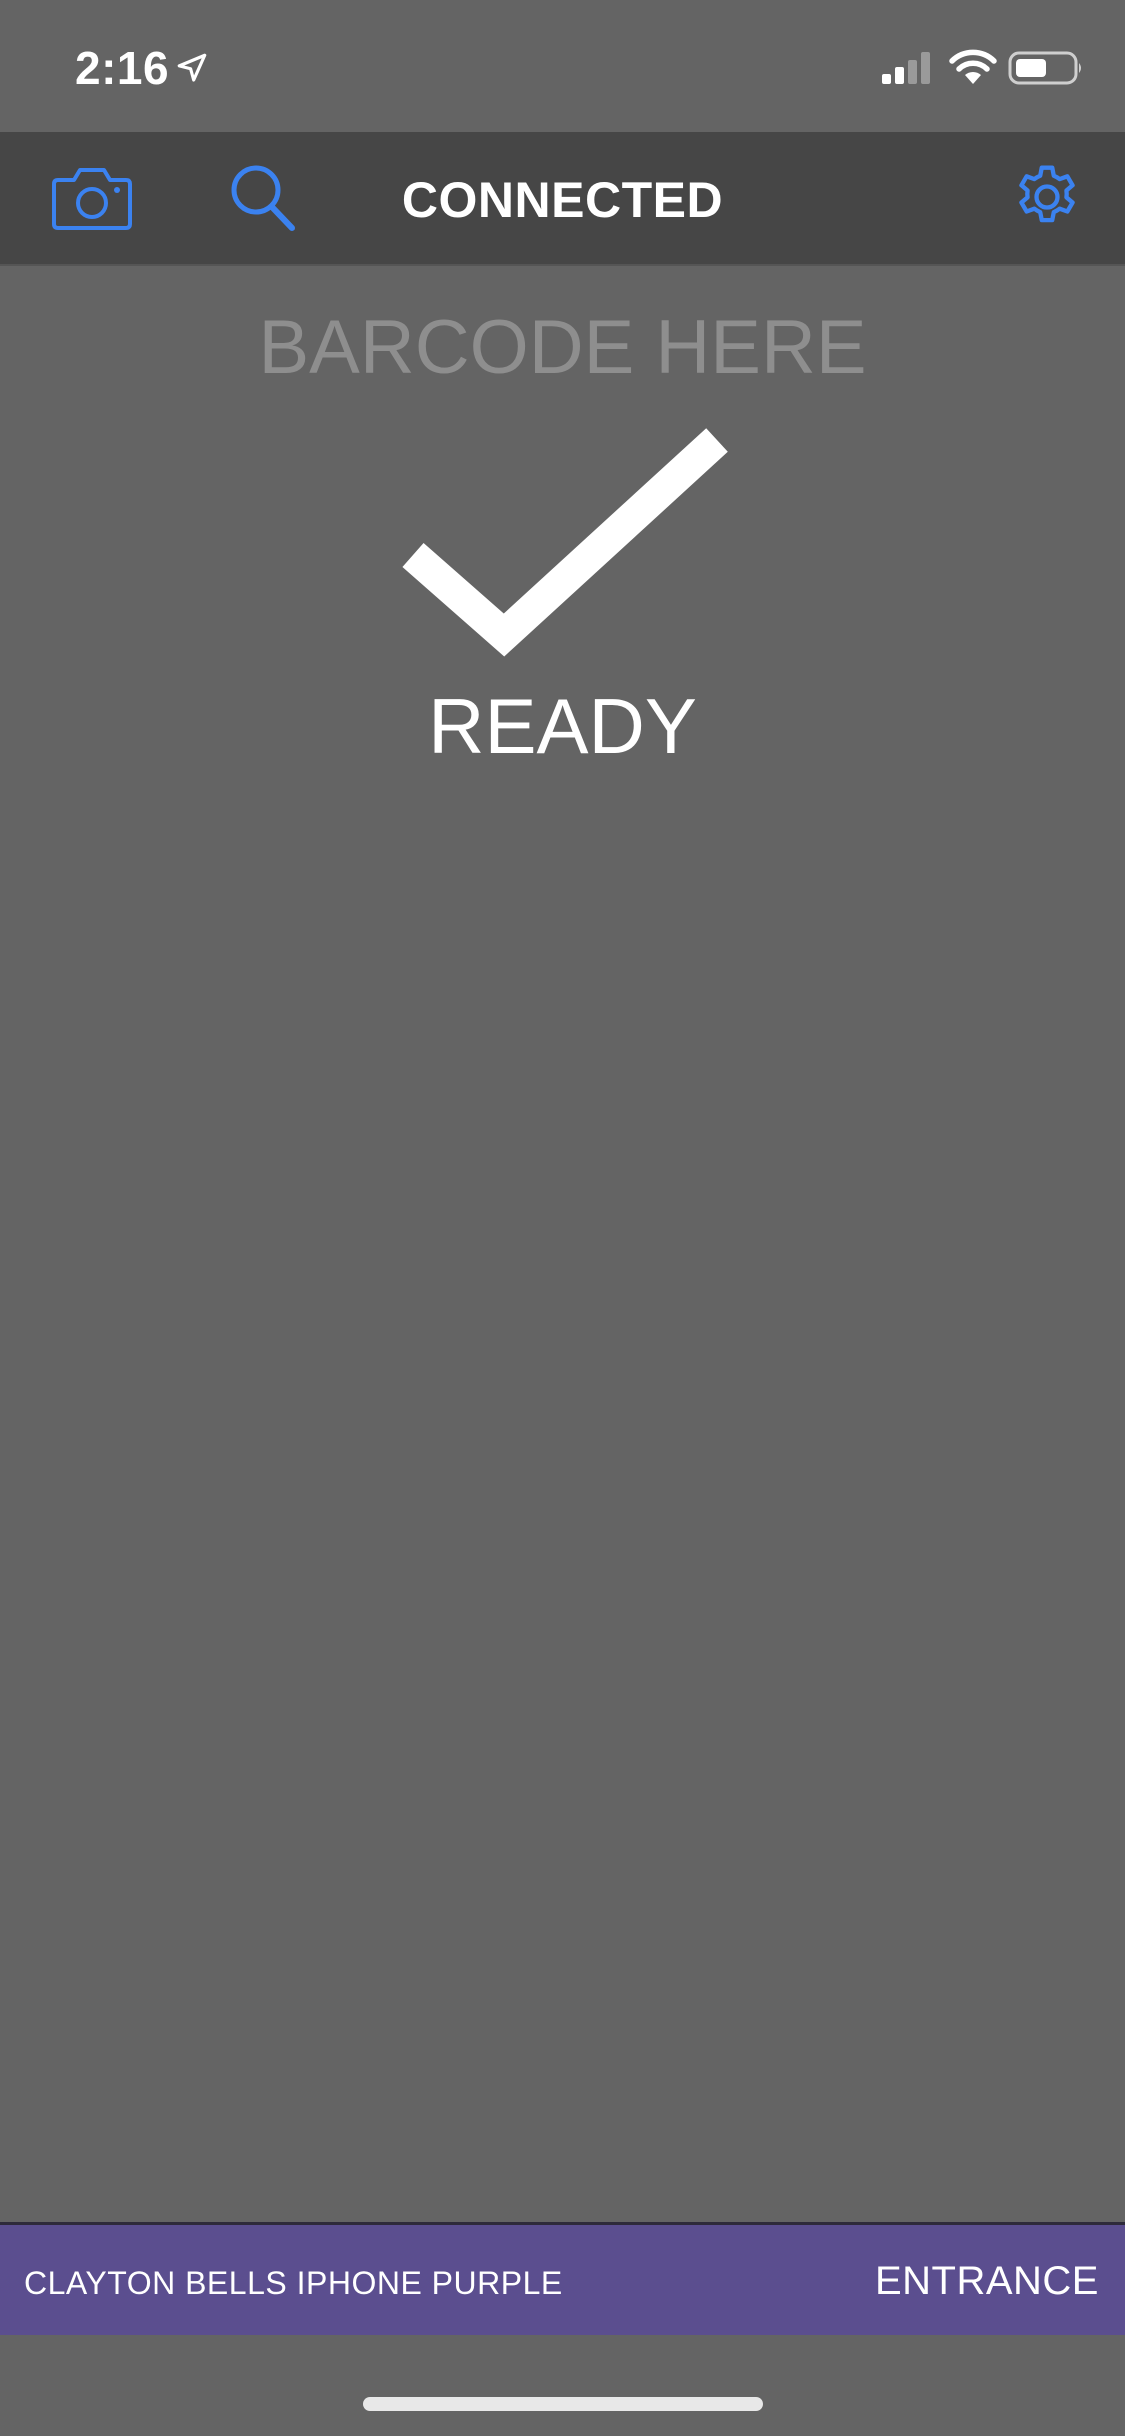 This screenshot has width=1125, height=2436. What do you see at coordinates (973, 67) in the screenshot?
I see `wifi-icon` at bounding box center [973, 67].